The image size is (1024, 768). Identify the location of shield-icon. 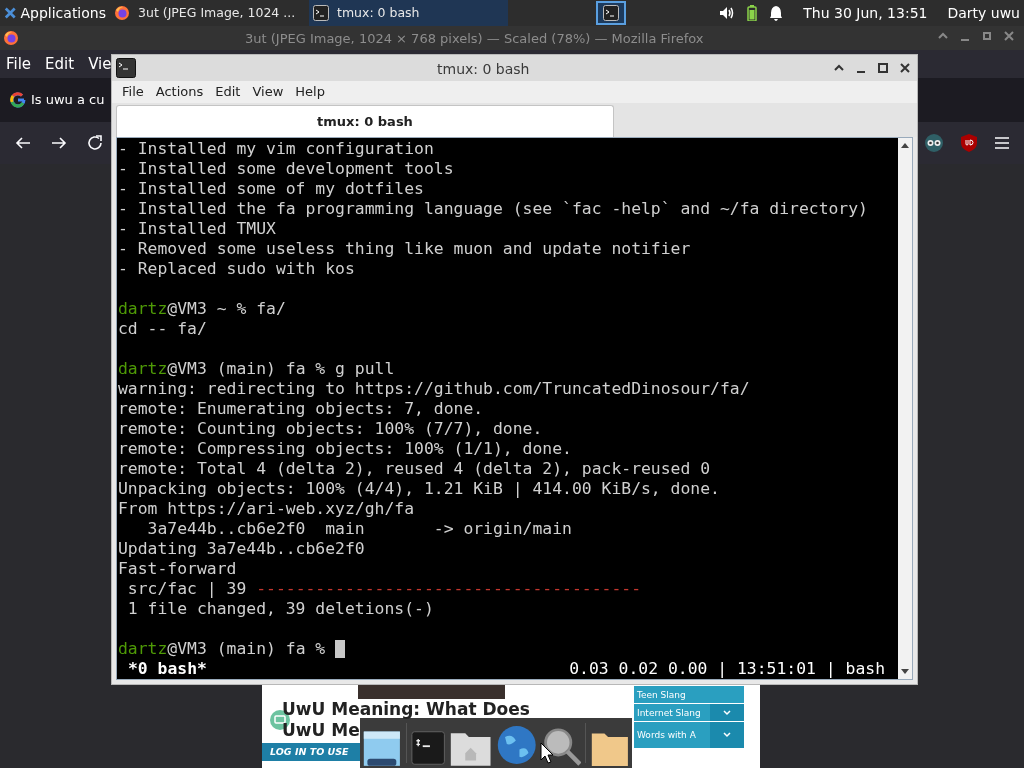
(969, 143).